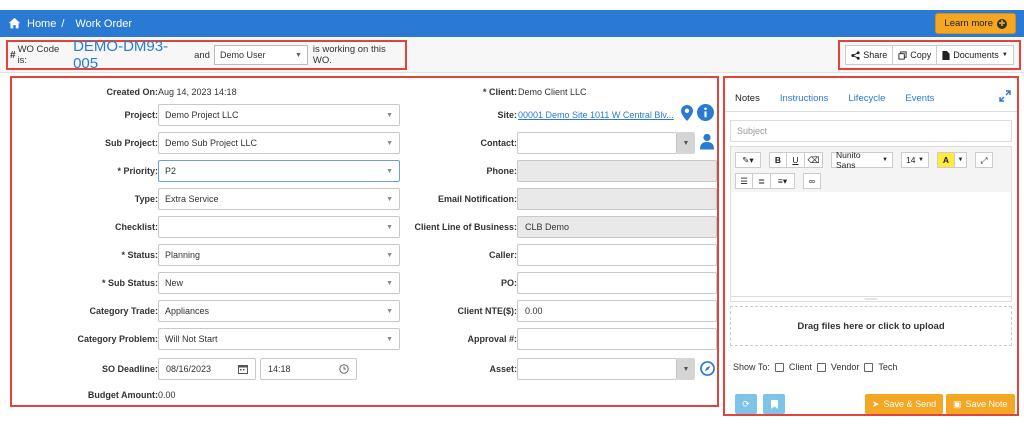 The width and height of the screenshot is (1024, 438). I want to click on file-dropzone: Drag files here or click to upload, so click(871, 326).